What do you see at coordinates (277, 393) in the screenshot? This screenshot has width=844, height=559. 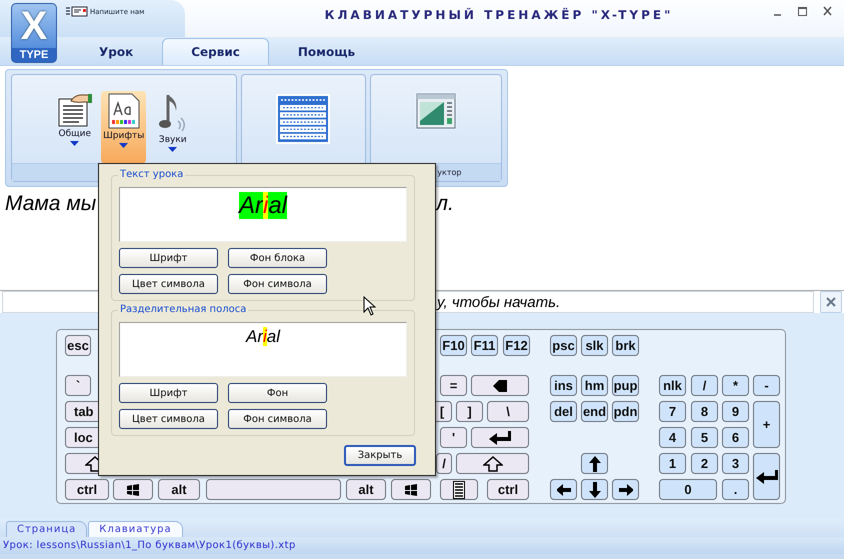 I see `dialog-button: Фон` at bounding box center [277, 393].